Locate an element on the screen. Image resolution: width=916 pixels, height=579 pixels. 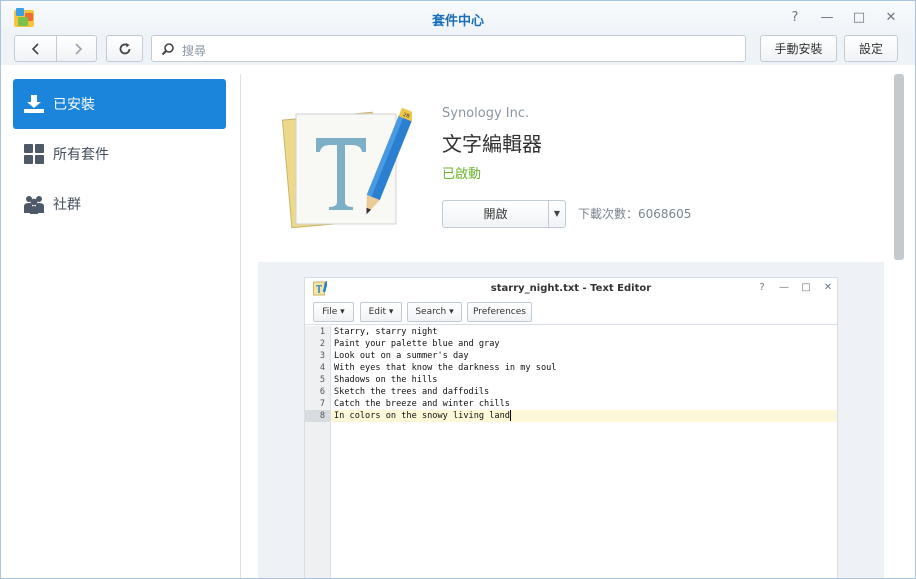
open-button: 開啟 is located at coordinates (495, 214).